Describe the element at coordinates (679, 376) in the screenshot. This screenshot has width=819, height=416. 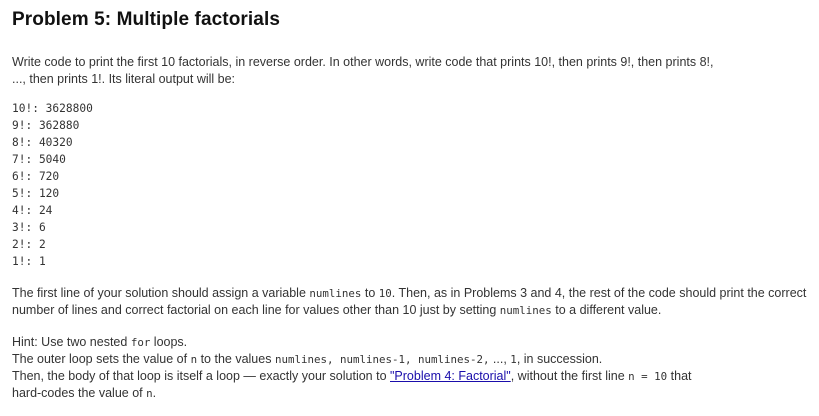
I see `text-run: that` at that location.